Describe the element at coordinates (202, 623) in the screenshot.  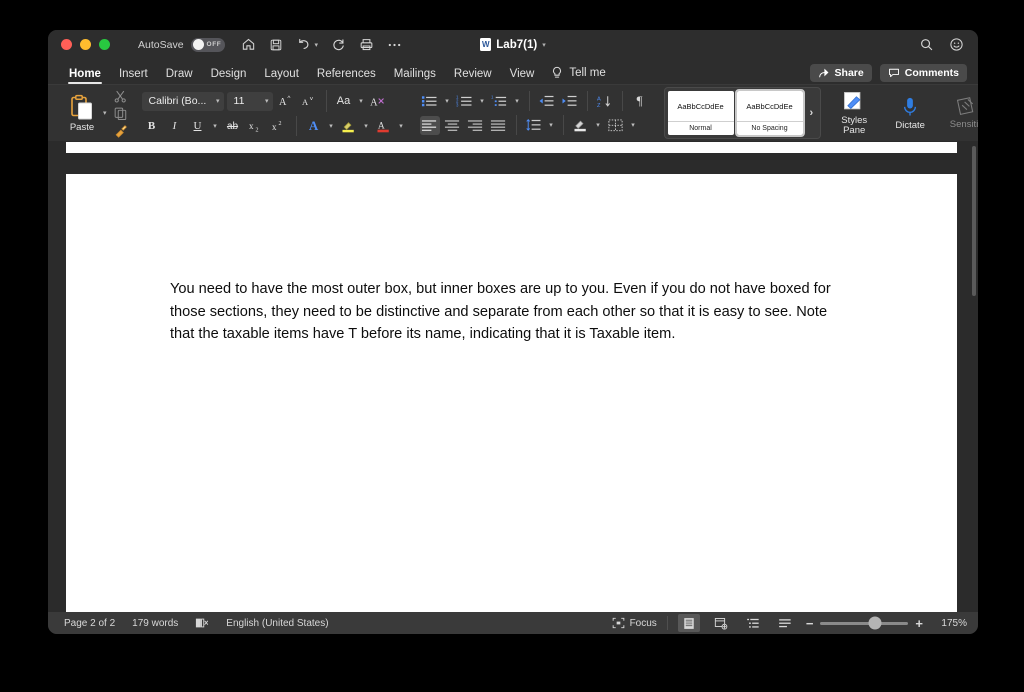
I see `proofing-errors-icon` at that location.